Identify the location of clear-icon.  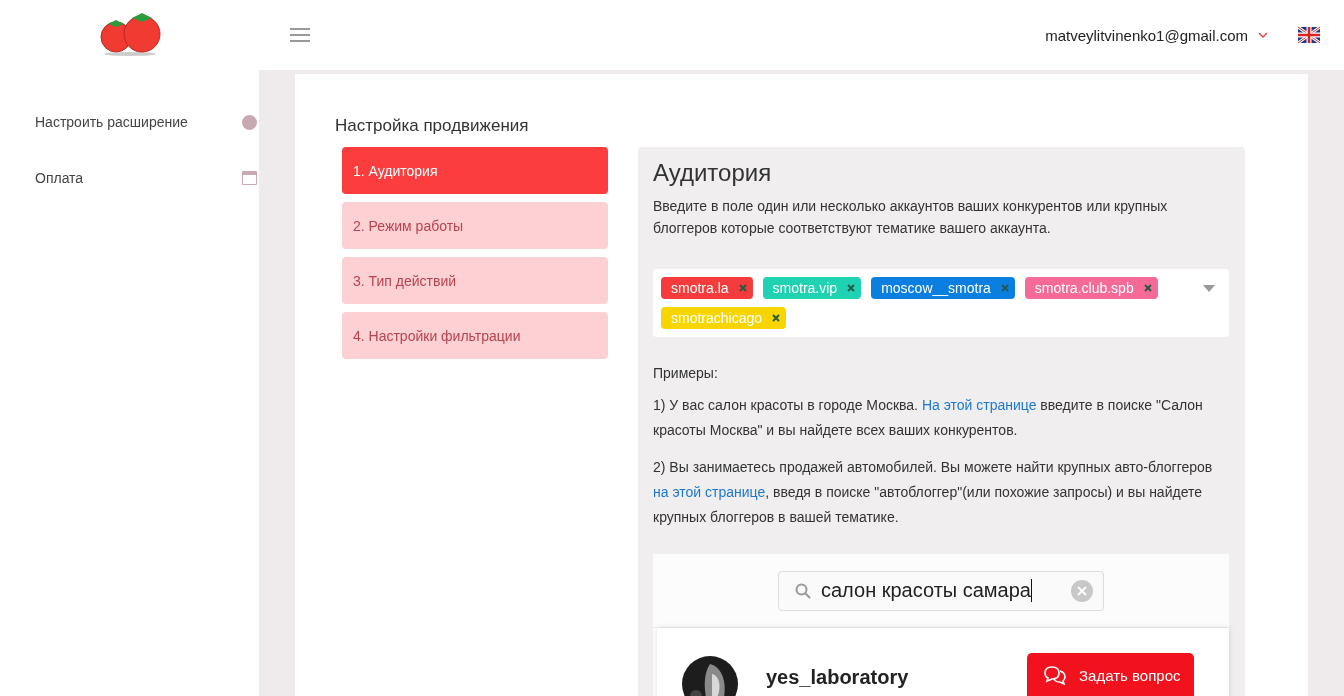
(1082, 590).